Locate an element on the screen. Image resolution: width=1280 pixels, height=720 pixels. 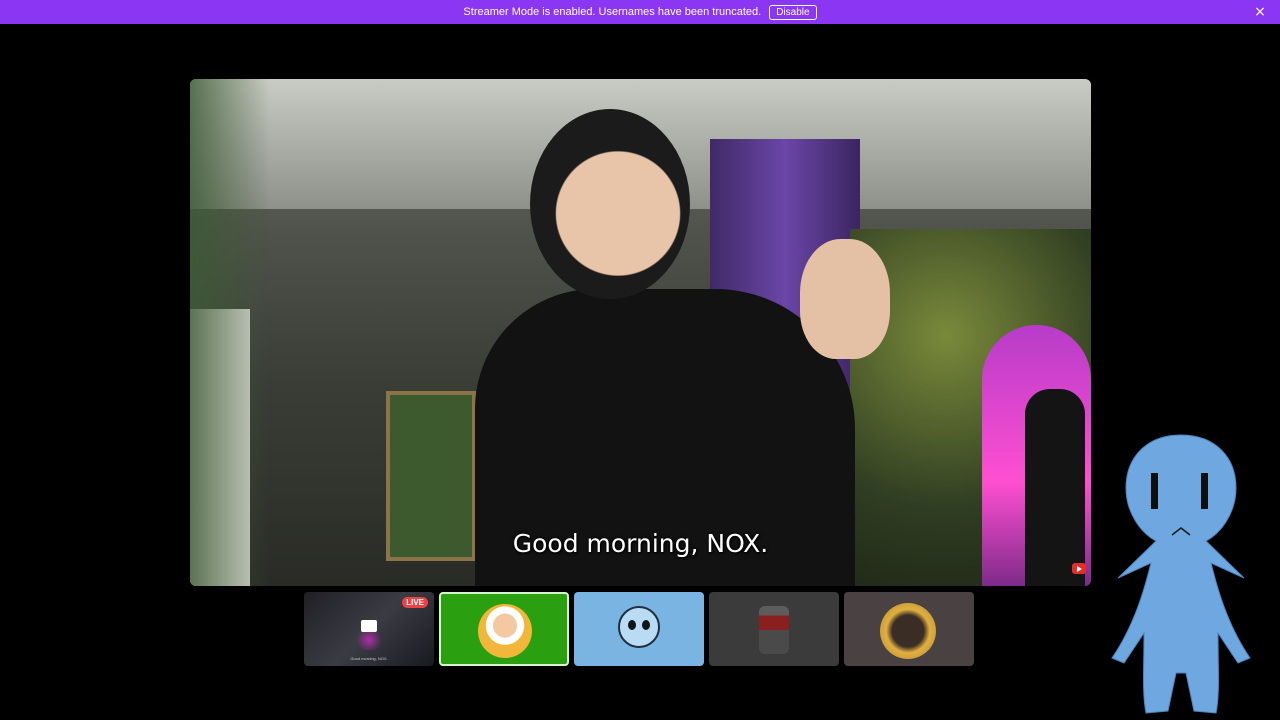
participant-tile-blue is located at coordinates (639, 629).